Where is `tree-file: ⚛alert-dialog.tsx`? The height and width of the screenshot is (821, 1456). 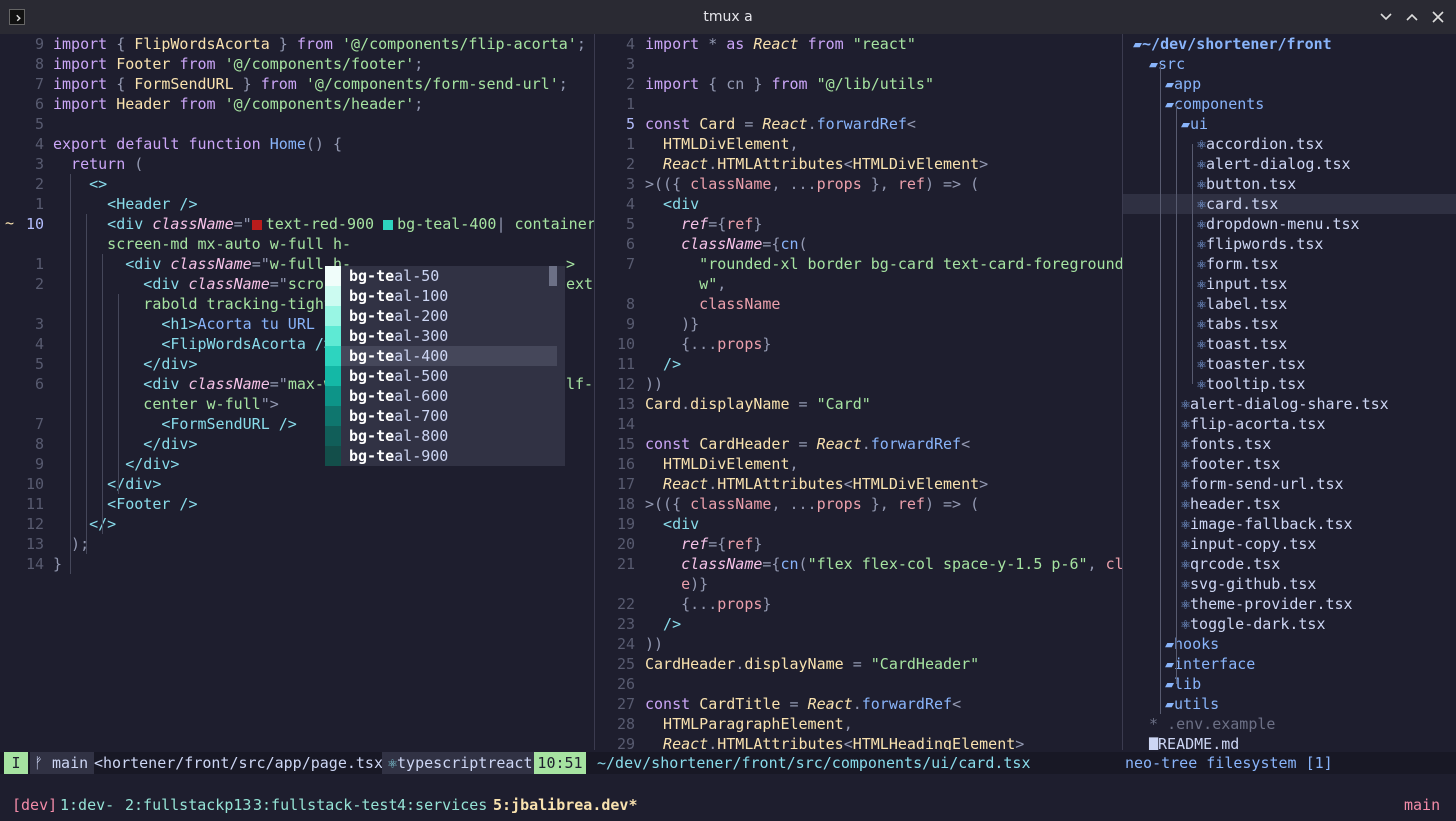 tree-file: ⚛alert-dialog.tsx is located at coordinates (1274, 164).